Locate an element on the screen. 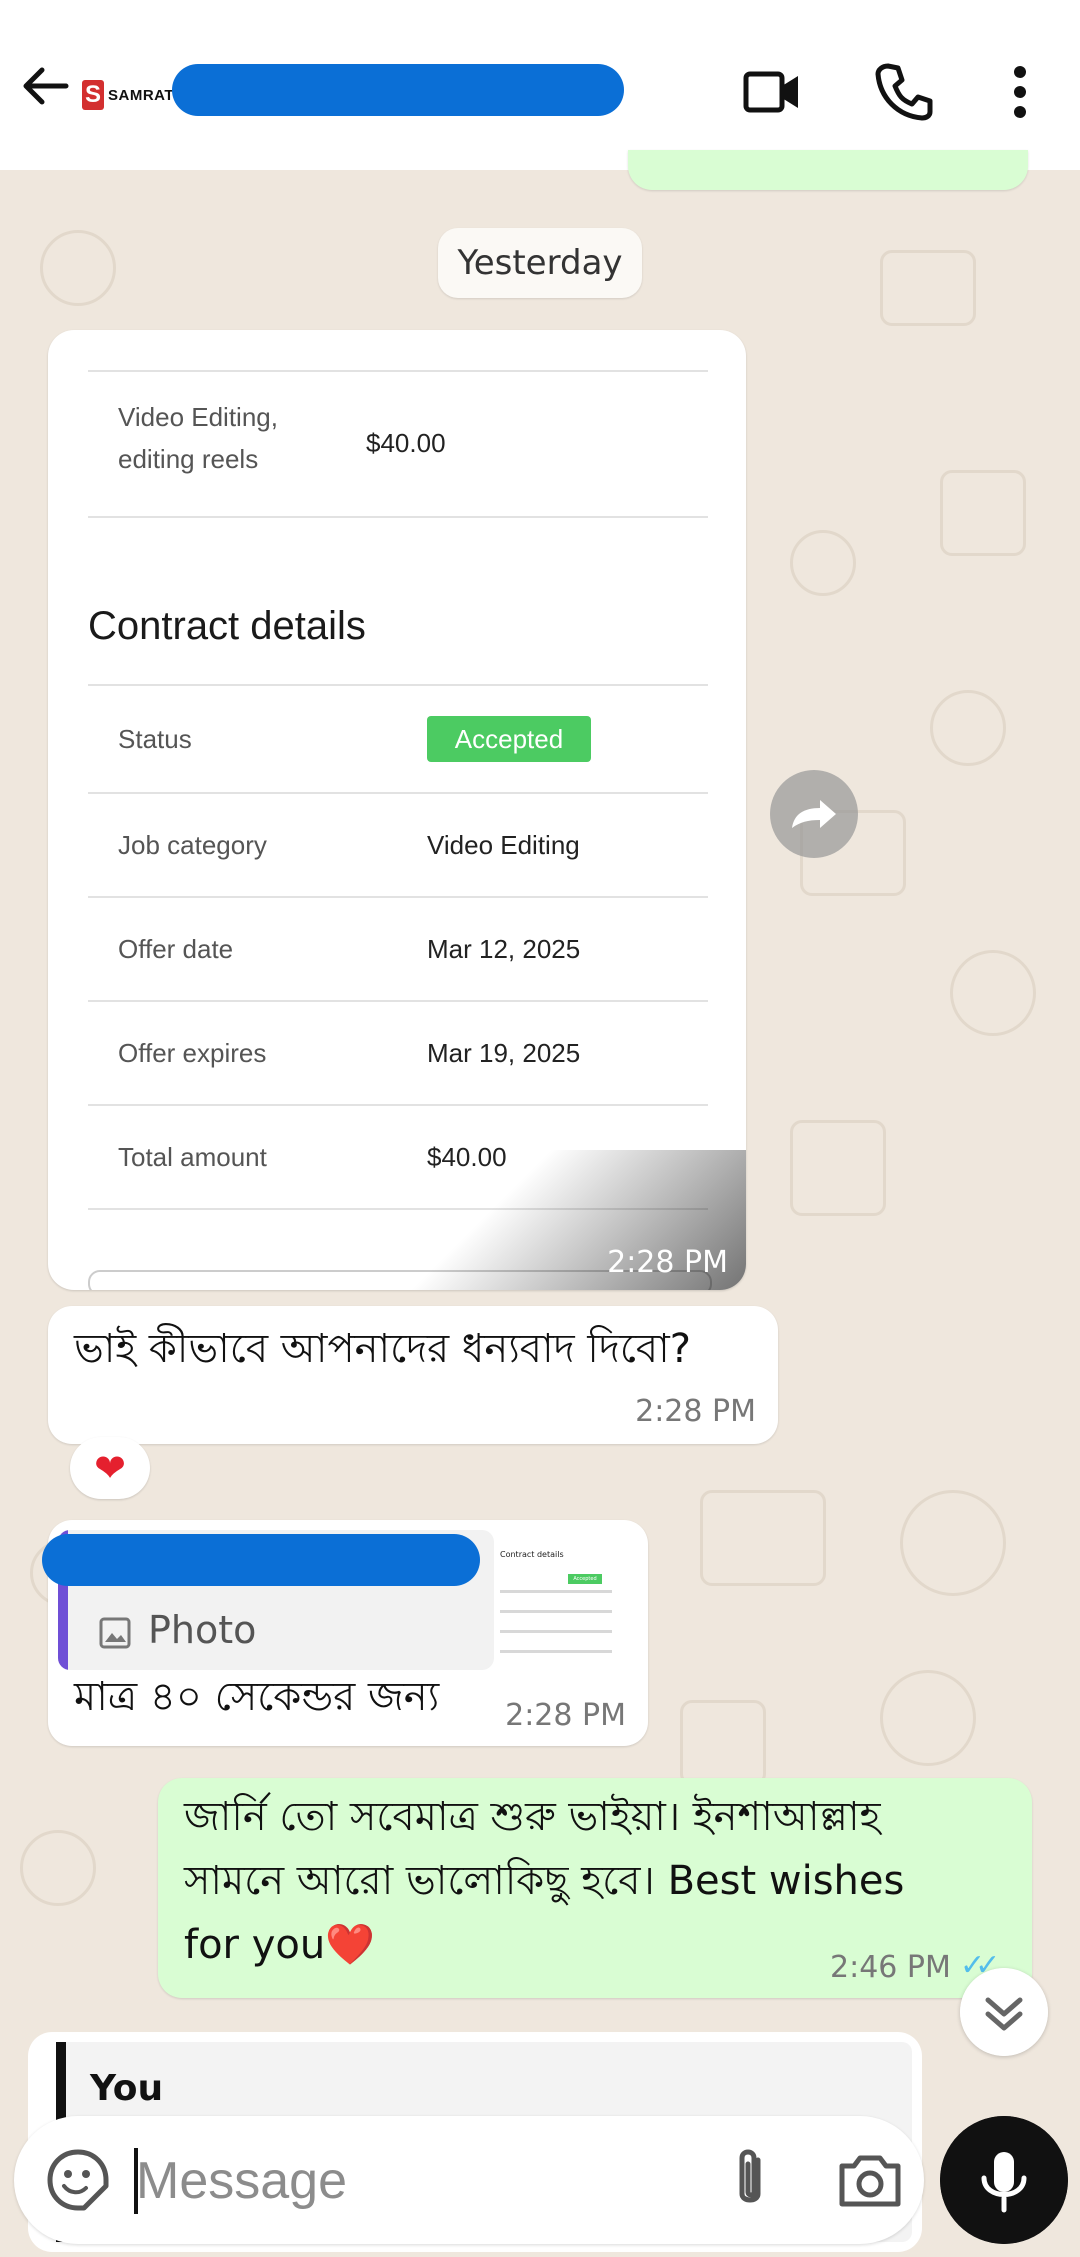 Image resolution: width=1080 pixels, height=2257 pixels. offer-date-label: Offer date is located at coordinates (176, 949).